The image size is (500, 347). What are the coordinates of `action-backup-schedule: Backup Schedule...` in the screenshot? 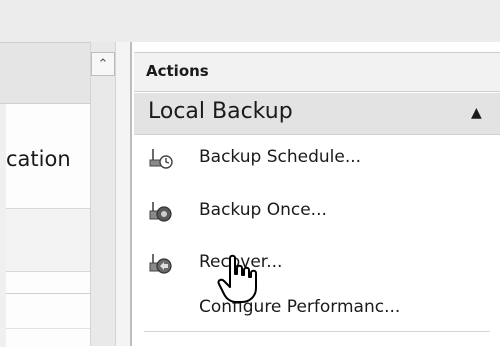 It's located at (317, 159).